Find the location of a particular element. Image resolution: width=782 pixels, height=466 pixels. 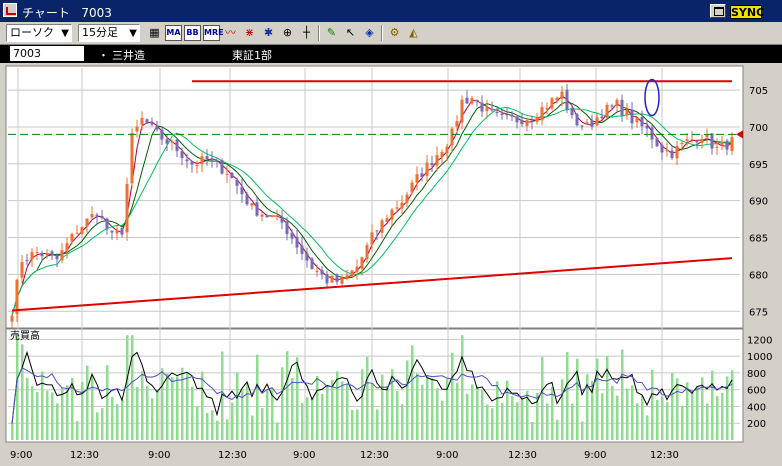

cursor-icon: ↖ is located at coordinates (350, 33).